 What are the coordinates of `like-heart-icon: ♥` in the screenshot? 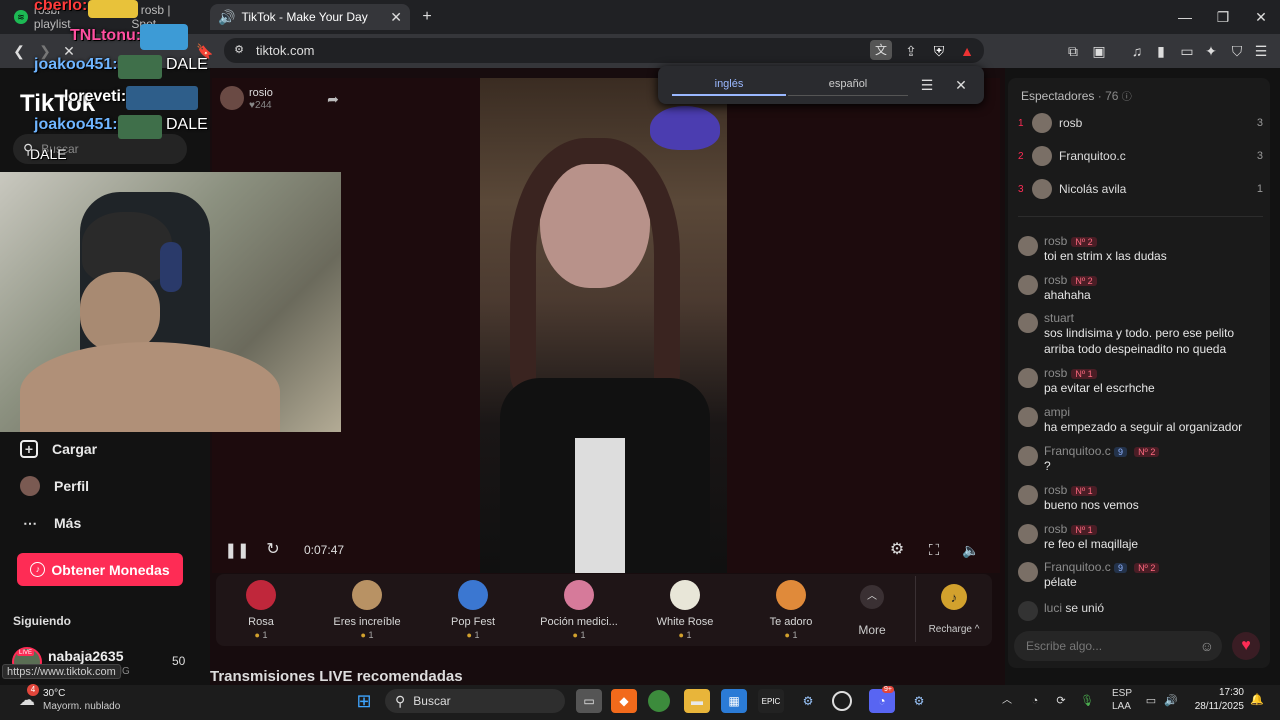 It's located at (1246, 646).